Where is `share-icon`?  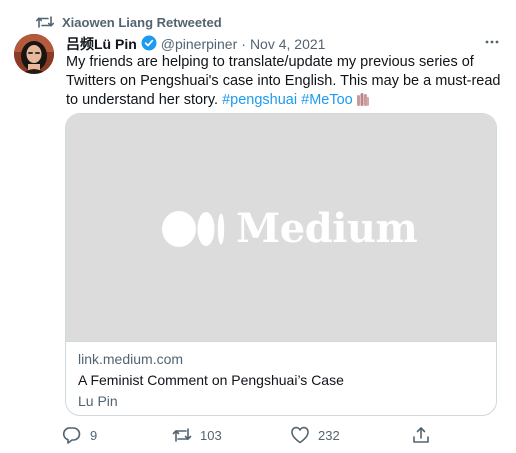 share-icon is located at coordinates (421, 435).